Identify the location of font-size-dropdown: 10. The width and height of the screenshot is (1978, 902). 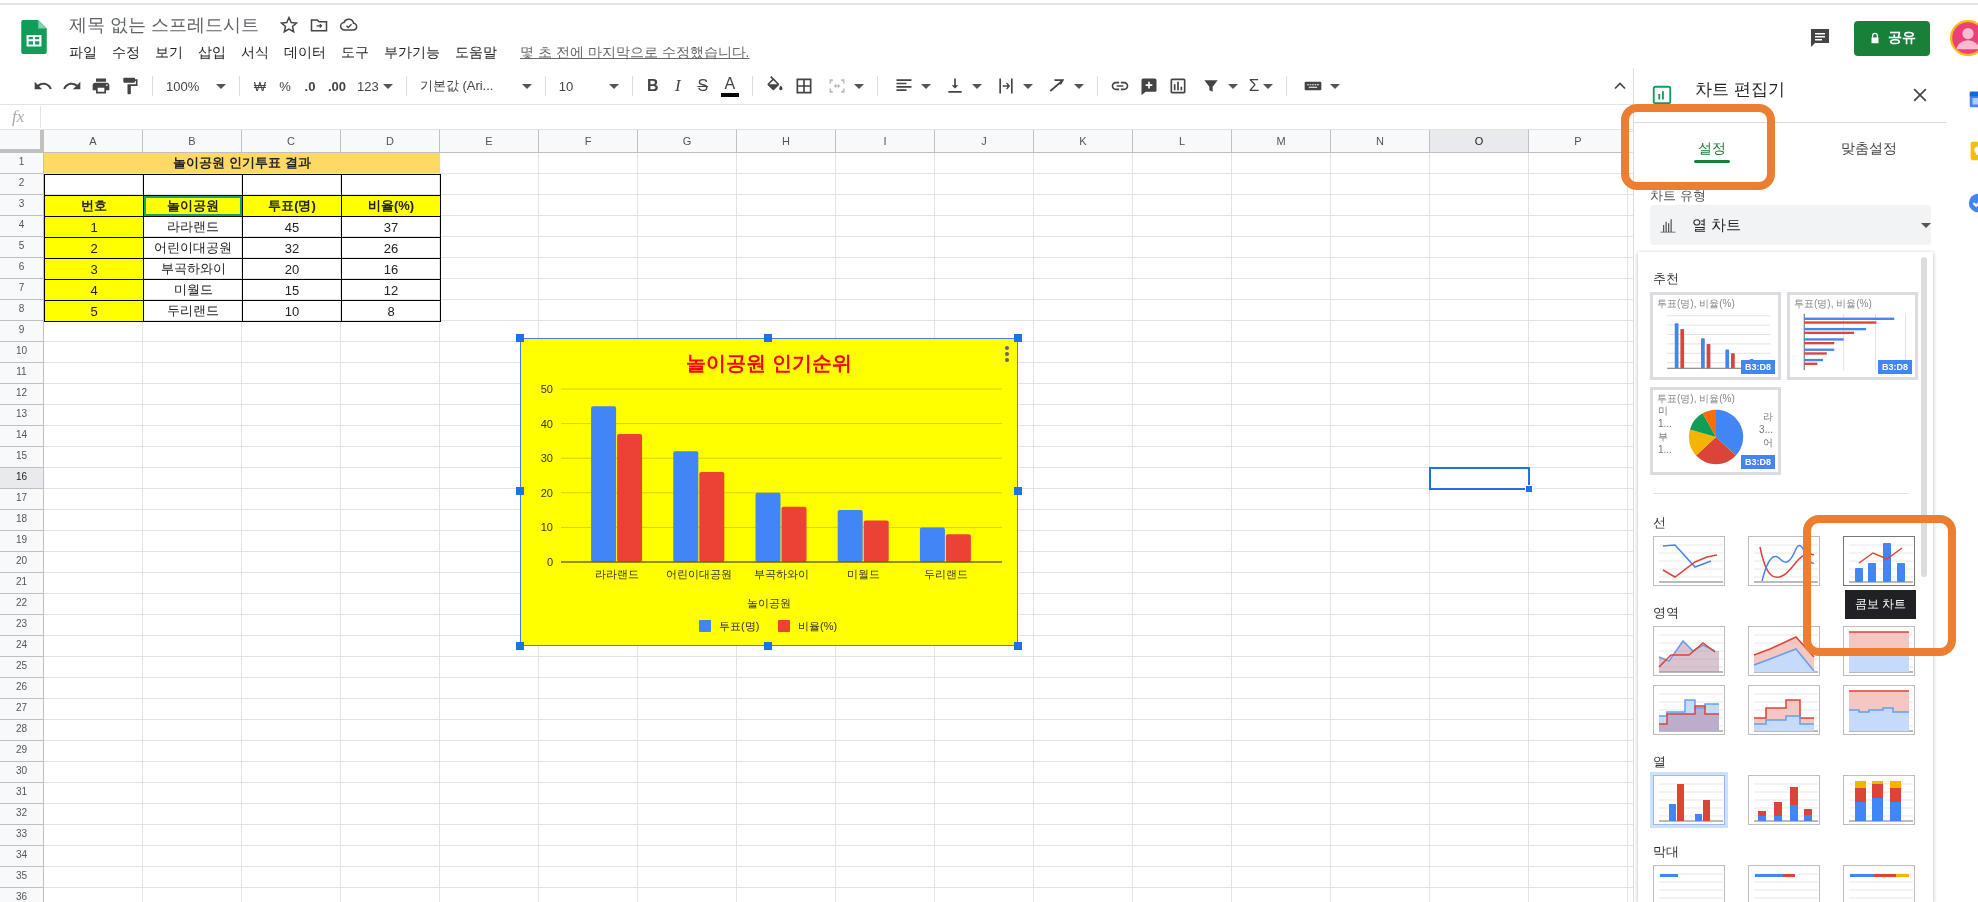
(588, 86).